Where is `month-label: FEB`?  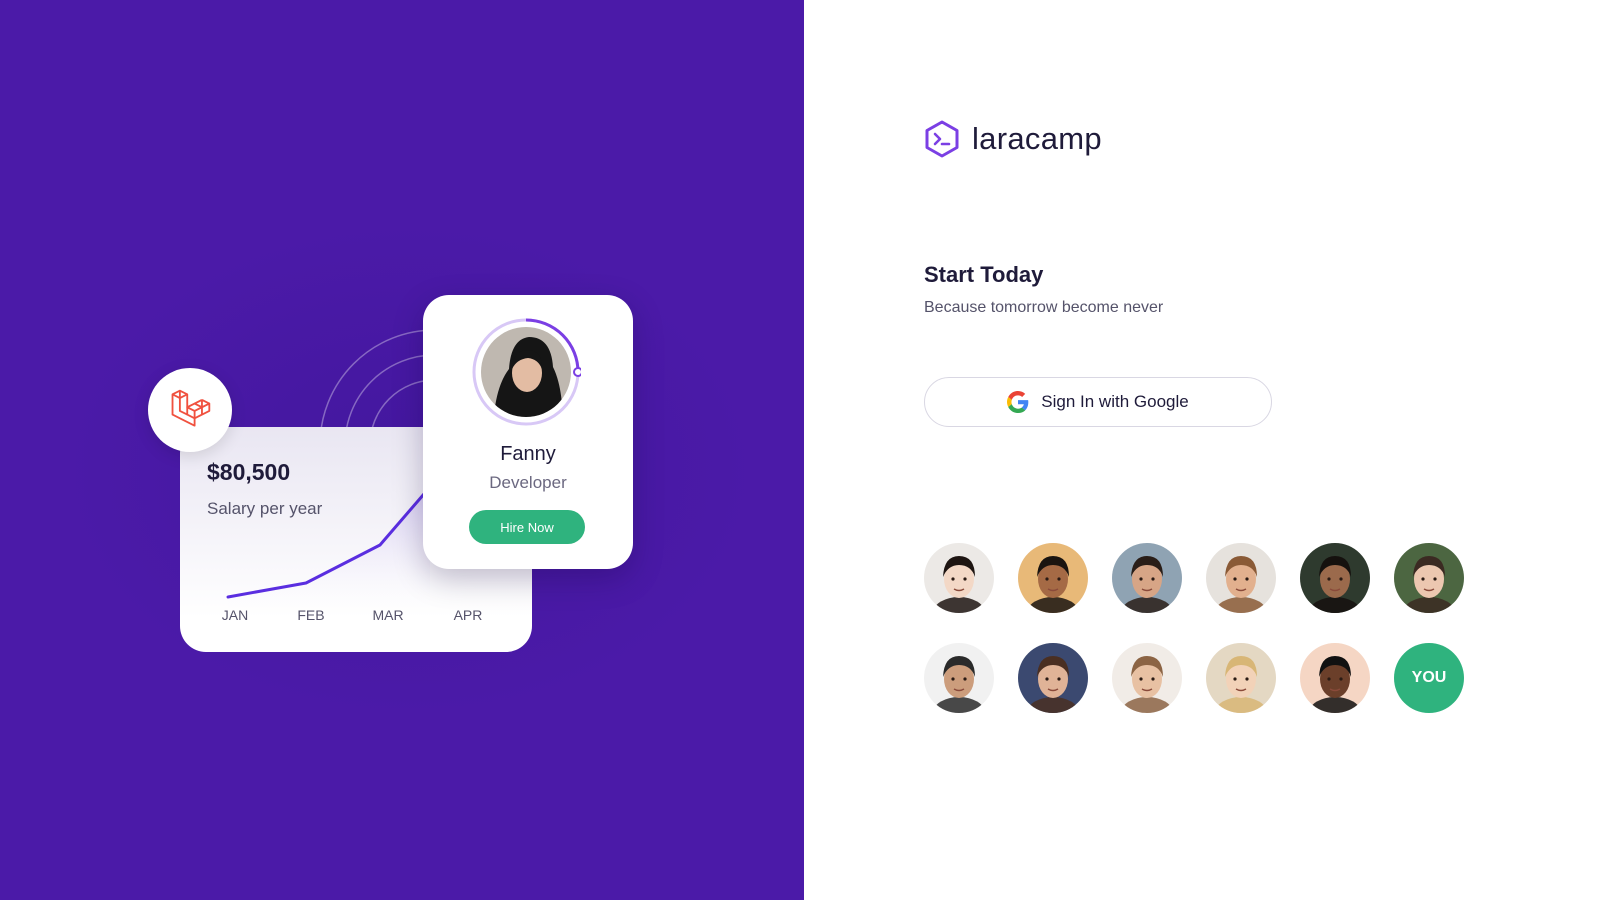
month-label: FEB is located at coordinates (311, 615).